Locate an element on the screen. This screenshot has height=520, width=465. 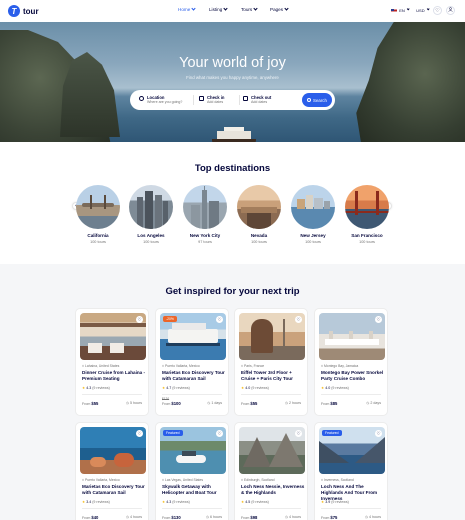
tour-location-text: Puerto Vallarta, Mexico is located at coordinates (102, 480).